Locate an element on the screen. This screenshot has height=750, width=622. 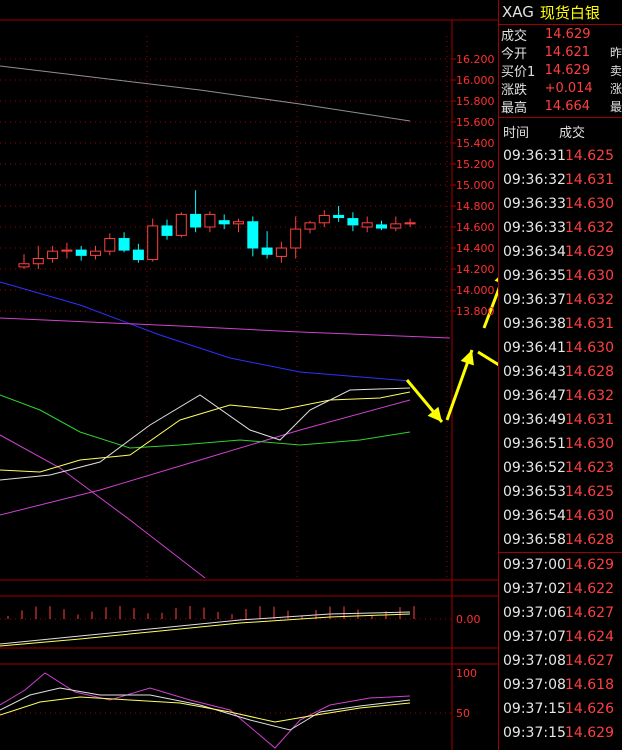
trade-time: 09:36:47 is located at coordinates (534, 396).